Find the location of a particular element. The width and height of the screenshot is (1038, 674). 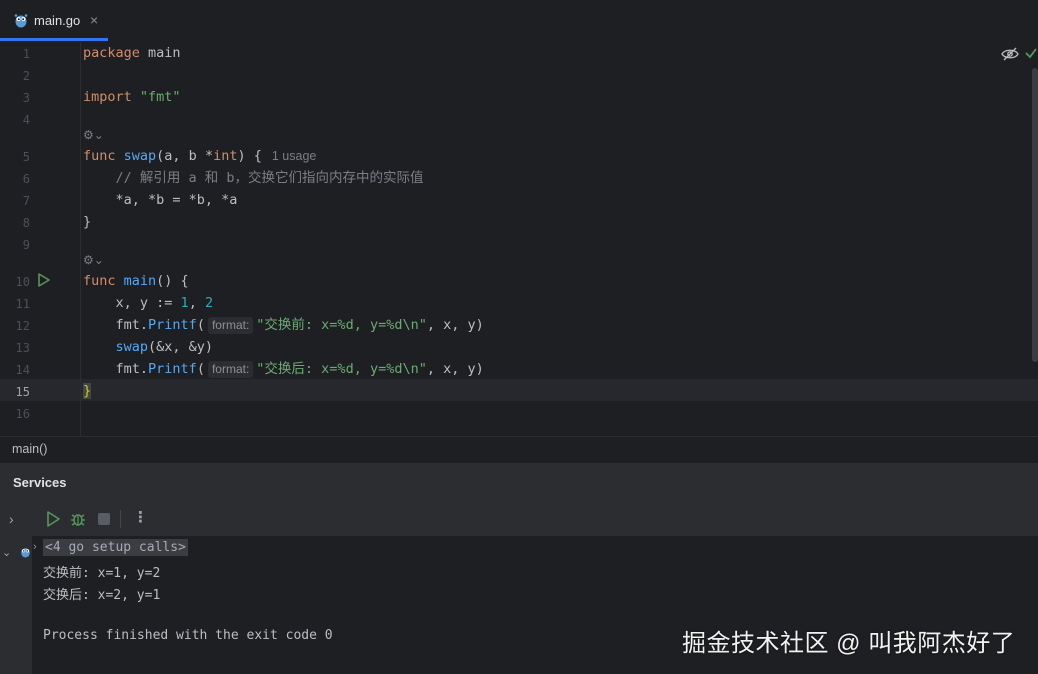

function-name: main is located at coordinates (140, 281).